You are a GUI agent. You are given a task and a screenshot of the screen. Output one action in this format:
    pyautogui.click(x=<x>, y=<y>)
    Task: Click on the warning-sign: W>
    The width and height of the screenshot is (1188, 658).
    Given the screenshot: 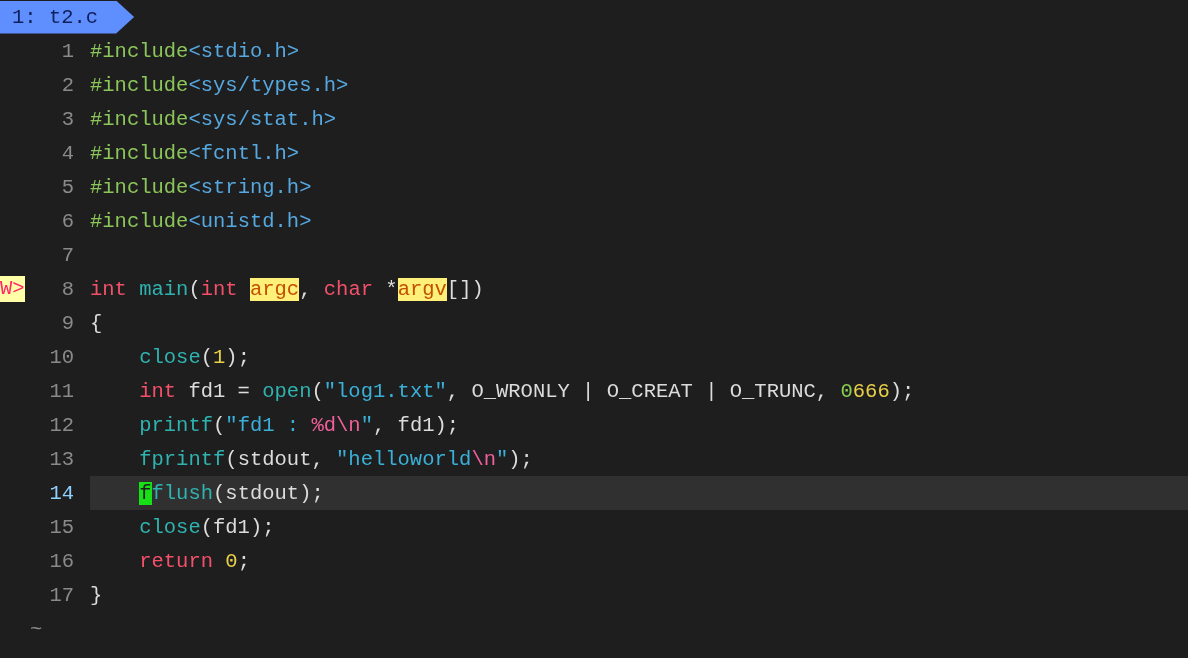 What is the action you would take?
    pyautogui.click(x=12, y=289)
    